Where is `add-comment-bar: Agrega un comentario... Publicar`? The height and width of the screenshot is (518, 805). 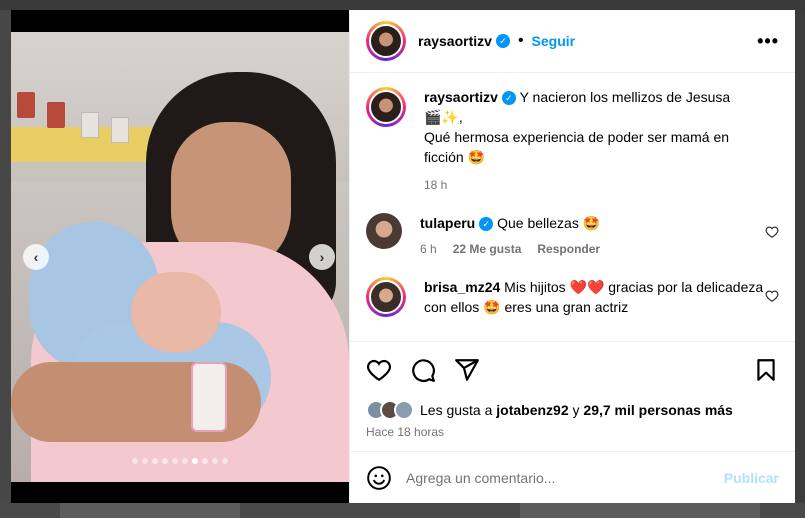 add-comment-bar: Agrega un comentario... Publicar is located at coordinates (572, 477).